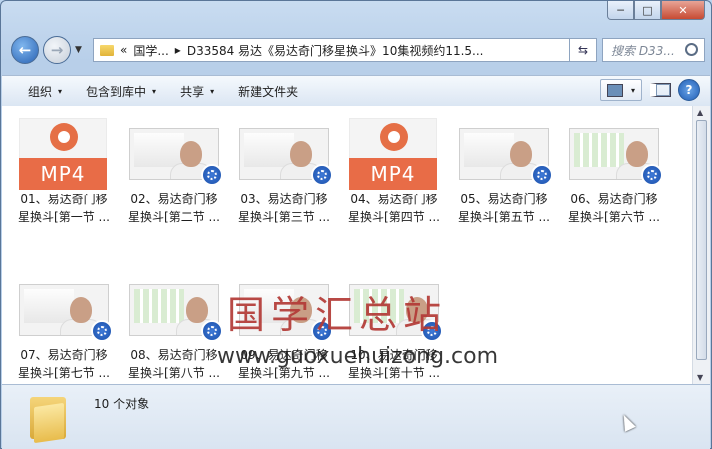 The width and height of the screenshot is (712, 449). What do you see at coordinates (116, 91) in the screenshot?
I see `include-label: 包含到库中` at bounding box center [116, 91].